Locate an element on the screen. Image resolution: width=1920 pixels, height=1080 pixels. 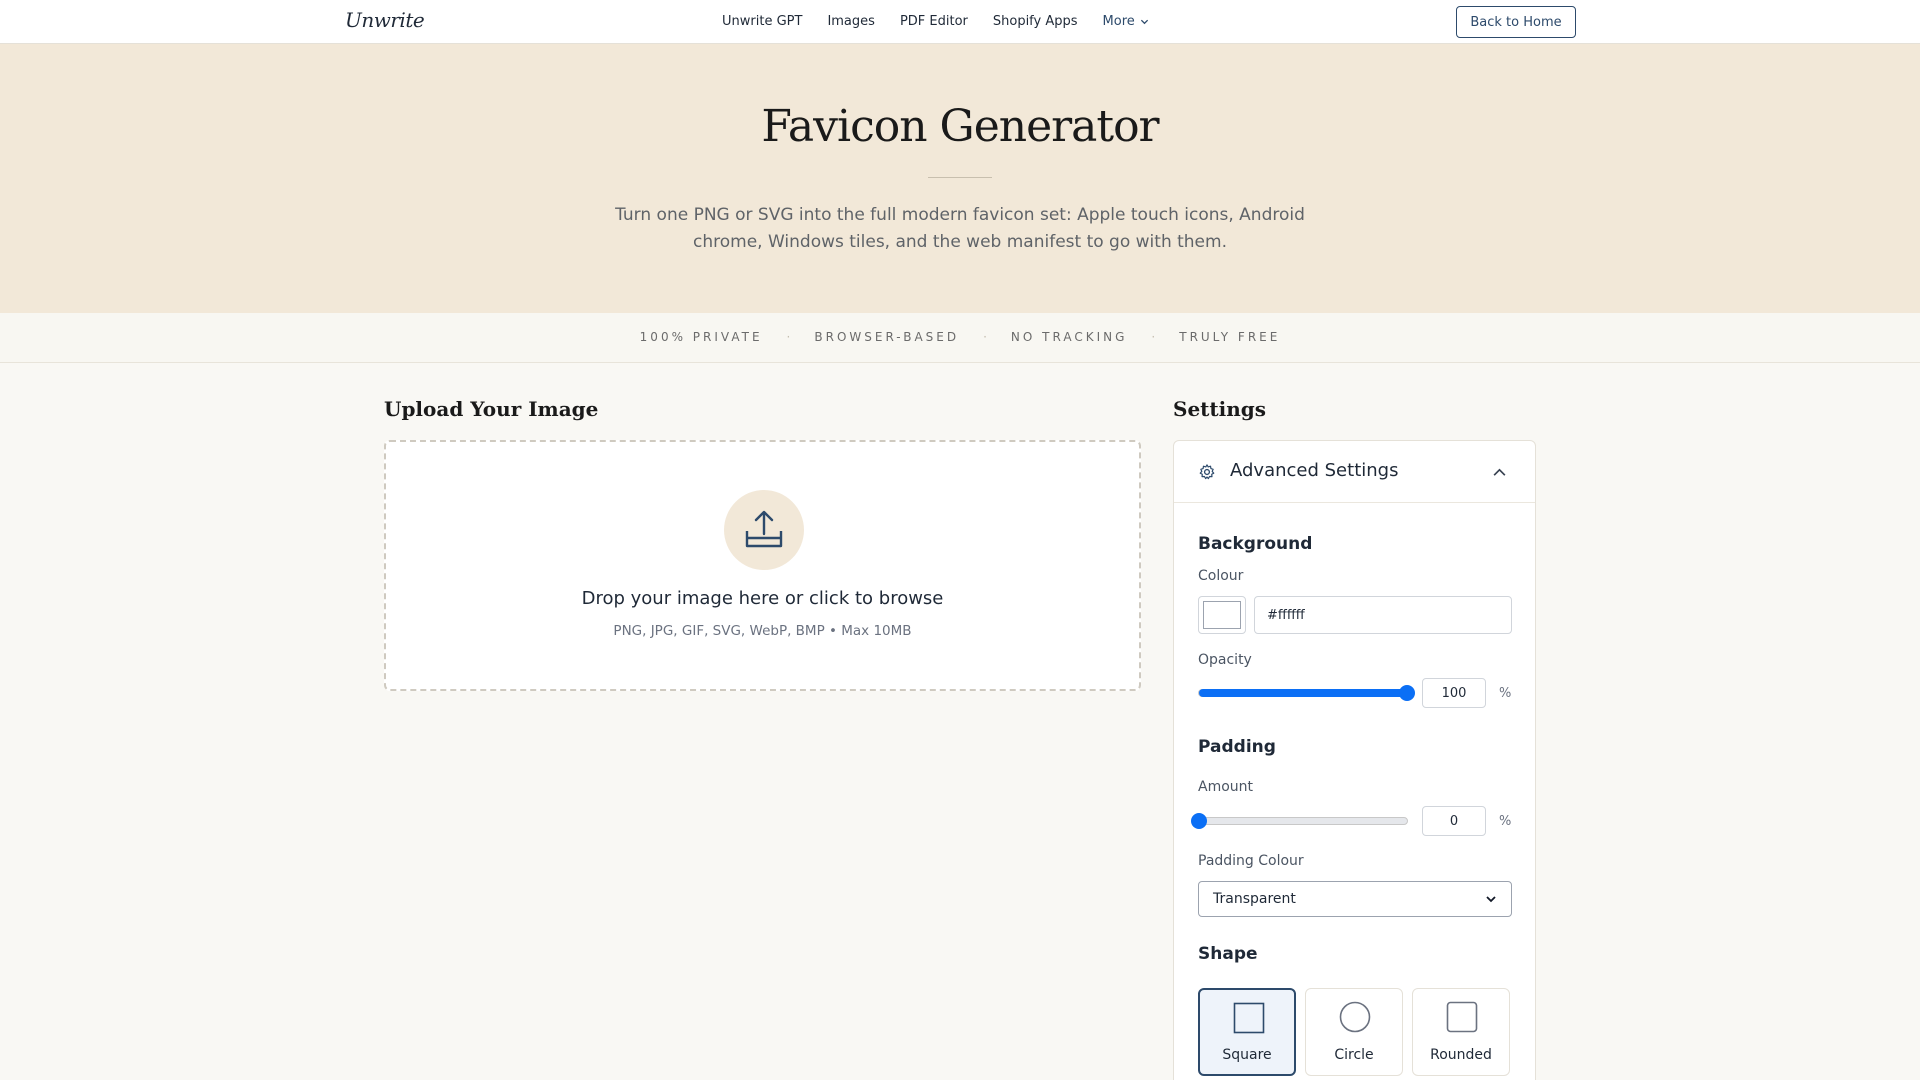
shape-option-label: Square is located at coordinates (1247, 1055).